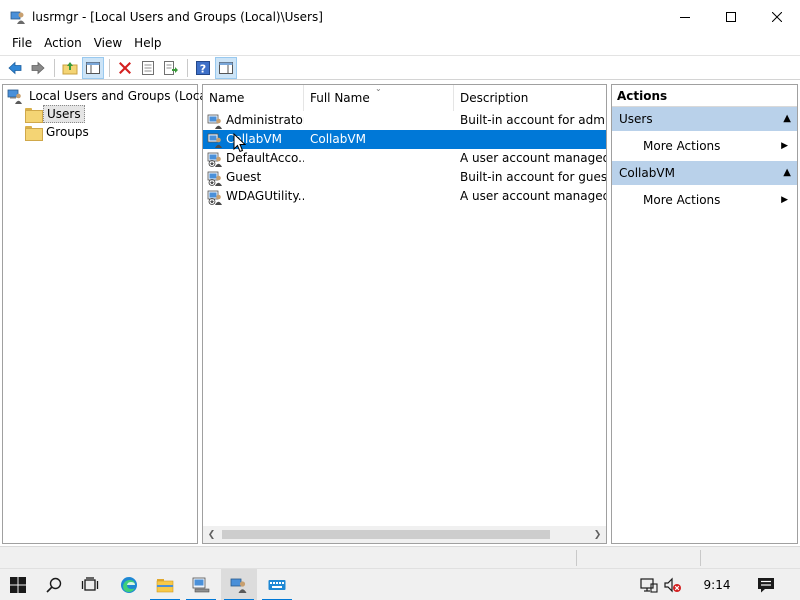  I want to click on lusrmgr-taskbar-button, so click(239, 584).